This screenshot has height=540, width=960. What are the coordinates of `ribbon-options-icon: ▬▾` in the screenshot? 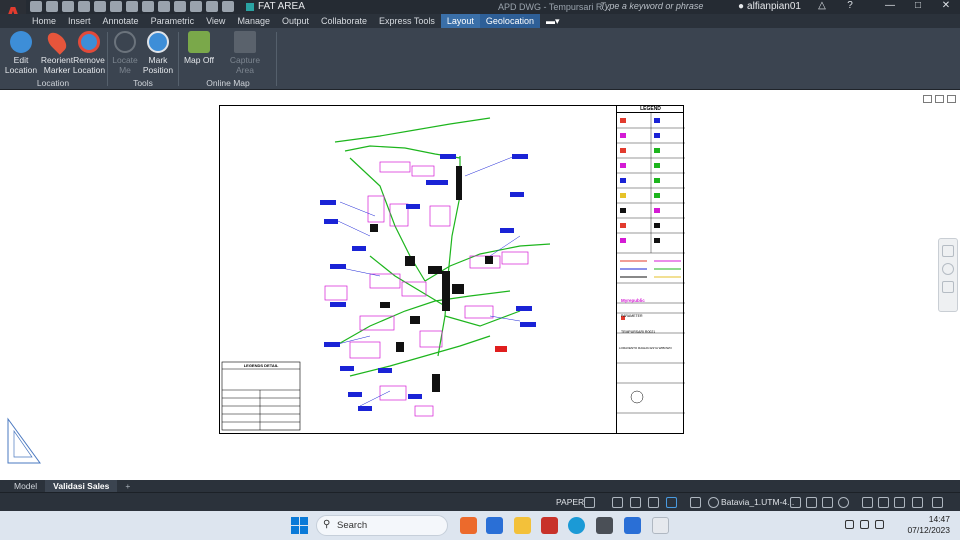 It's located at (553, 21).